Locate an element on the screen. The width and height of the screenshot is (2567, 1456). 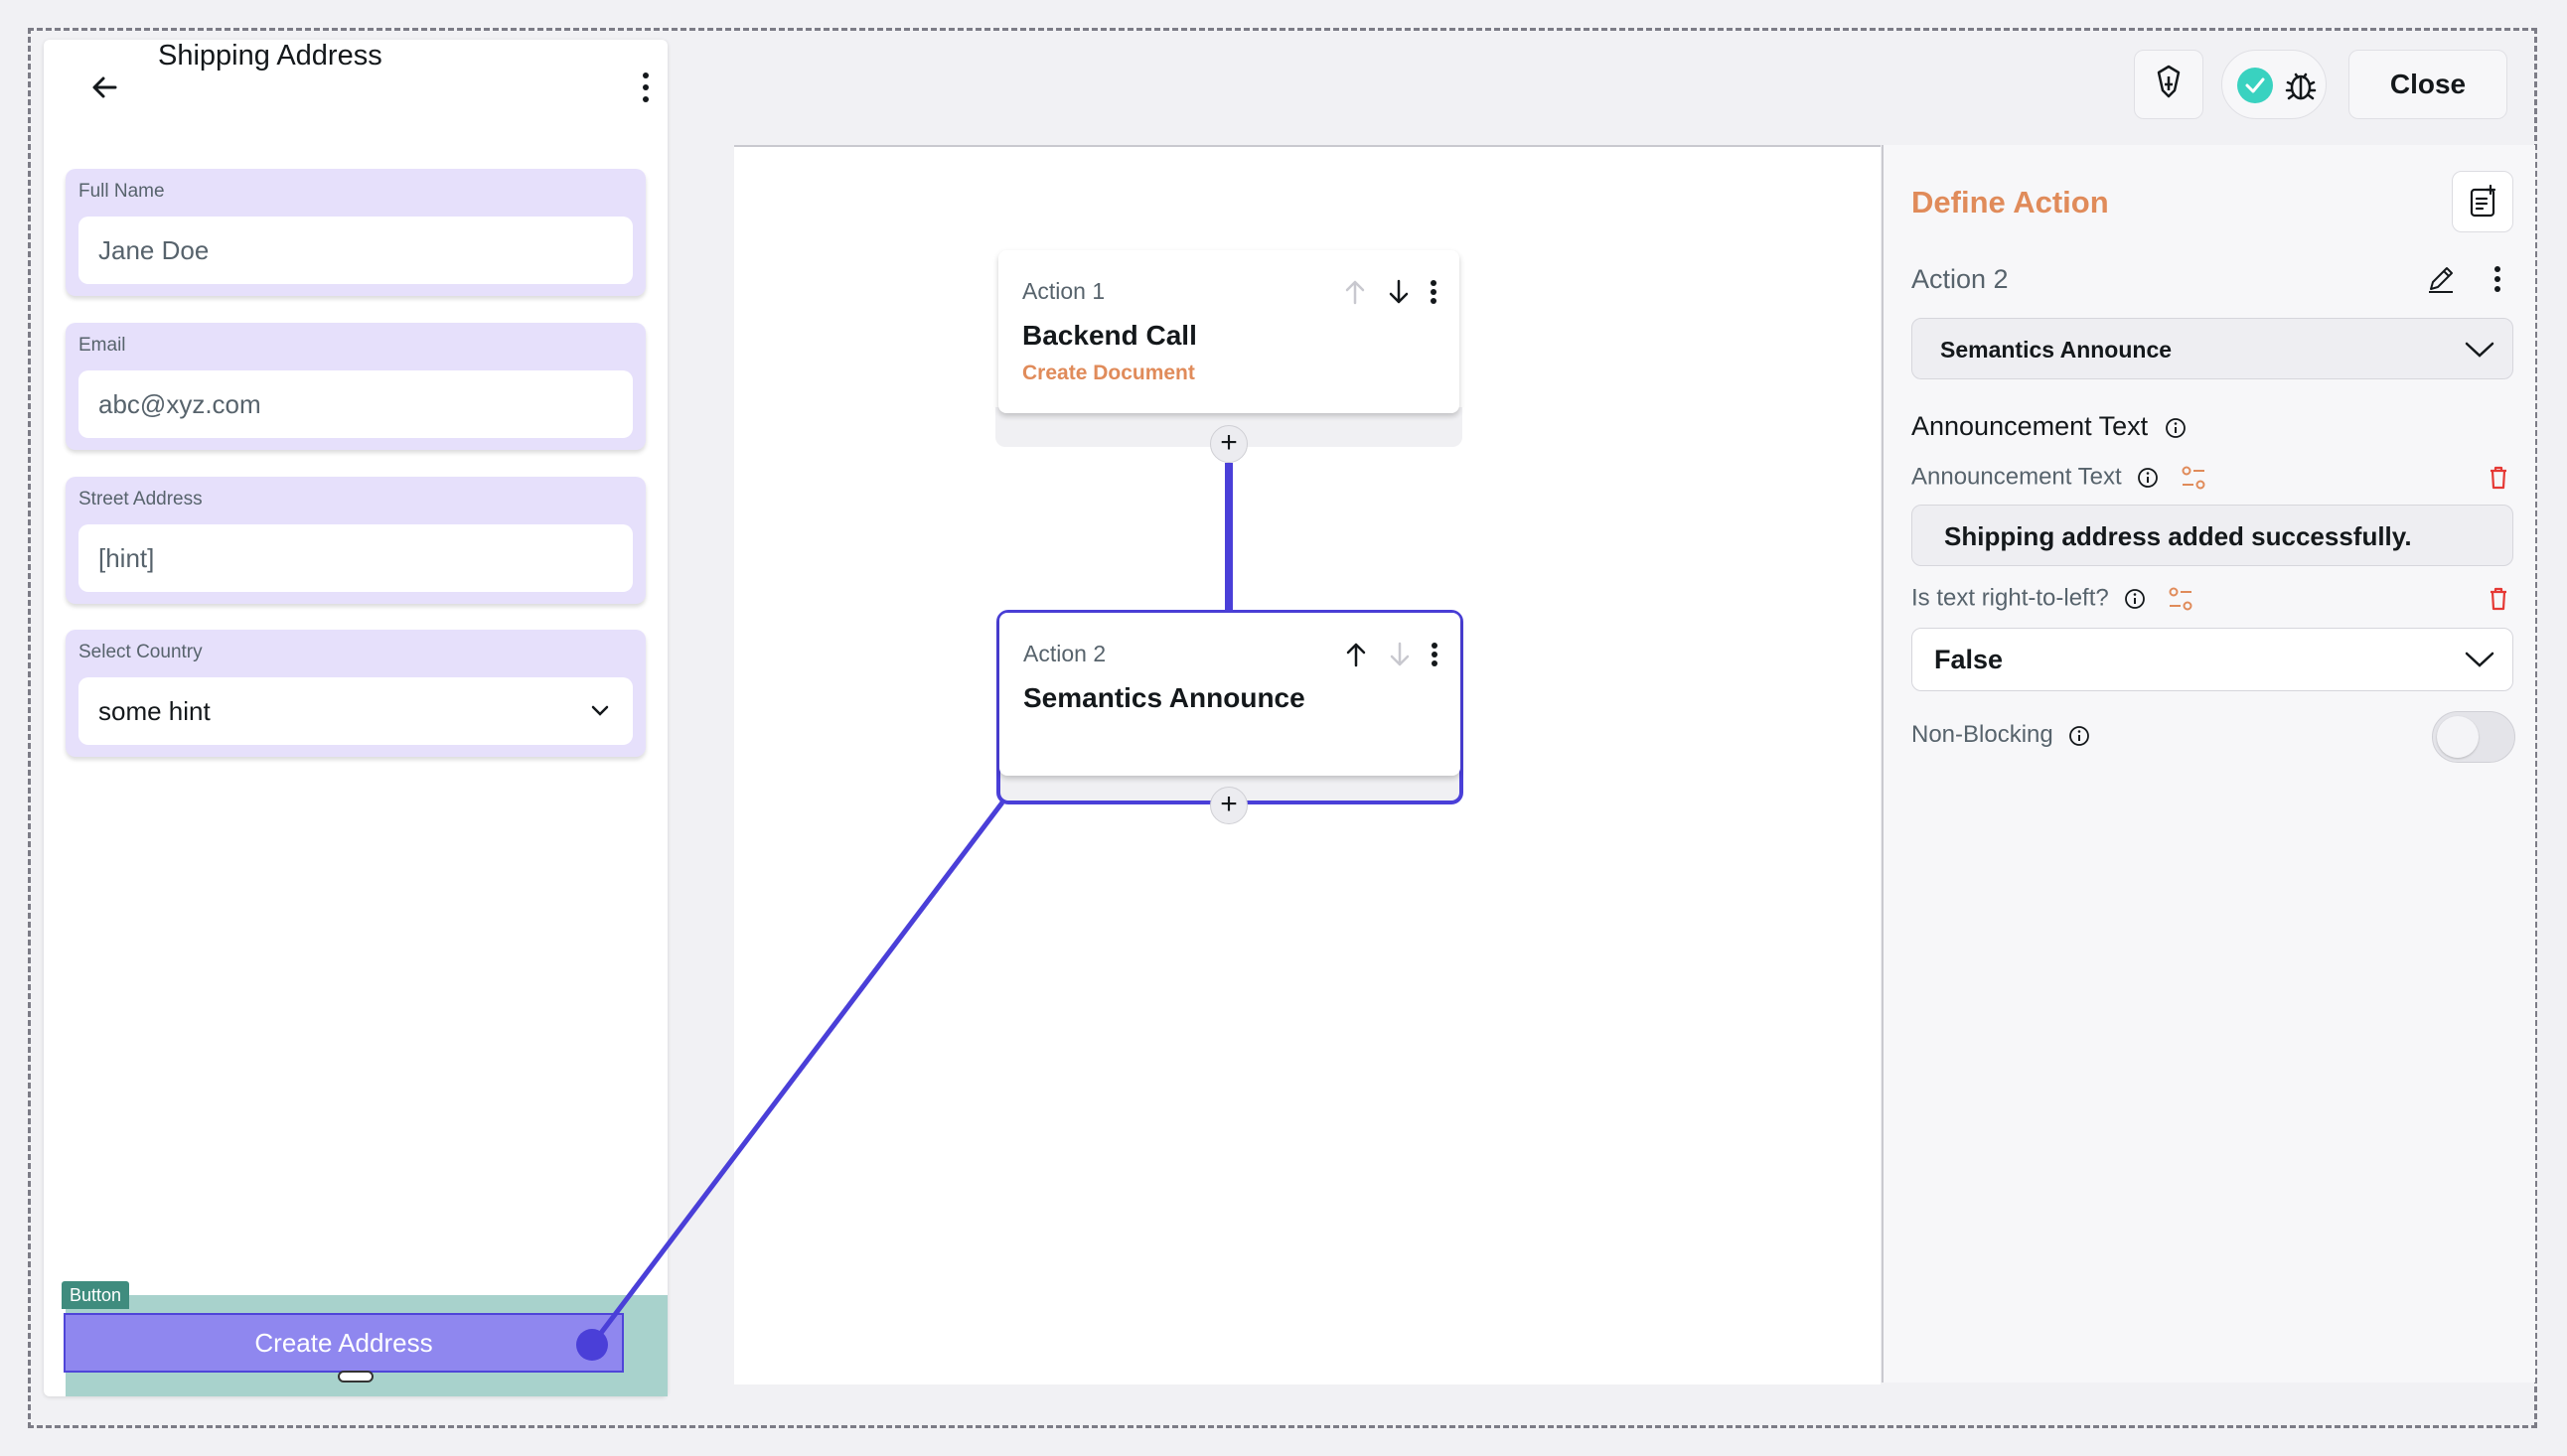
note-add-icon is located at coordinates (2483, 201).